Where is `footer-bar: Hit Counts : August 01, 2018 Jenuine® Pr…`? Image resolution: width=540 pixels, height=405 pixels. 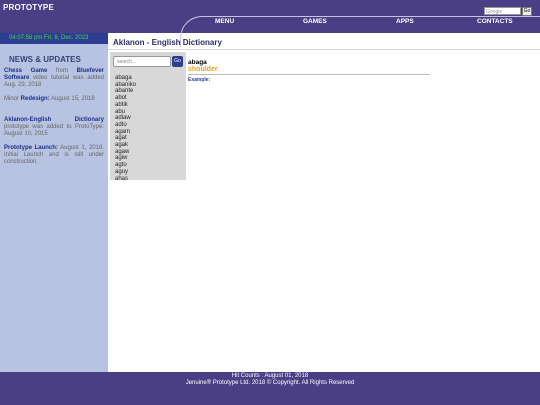
footer-bar: Hit Counts : August 01, 2018 Jenuine® Pr… is located at coordinates (270, 388).